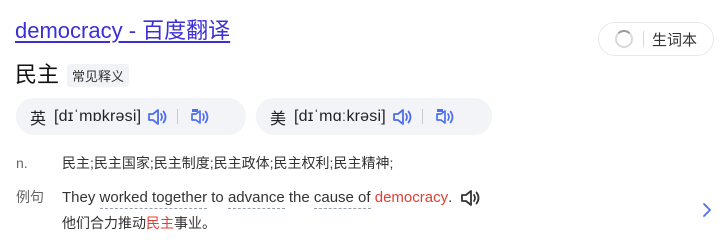 The width and height of the screenshot is (728, 245). What do you see at coordinates (22, 163) in the screenshot?
I see `part-of-speech: n.` at bounding box center [22, 163].